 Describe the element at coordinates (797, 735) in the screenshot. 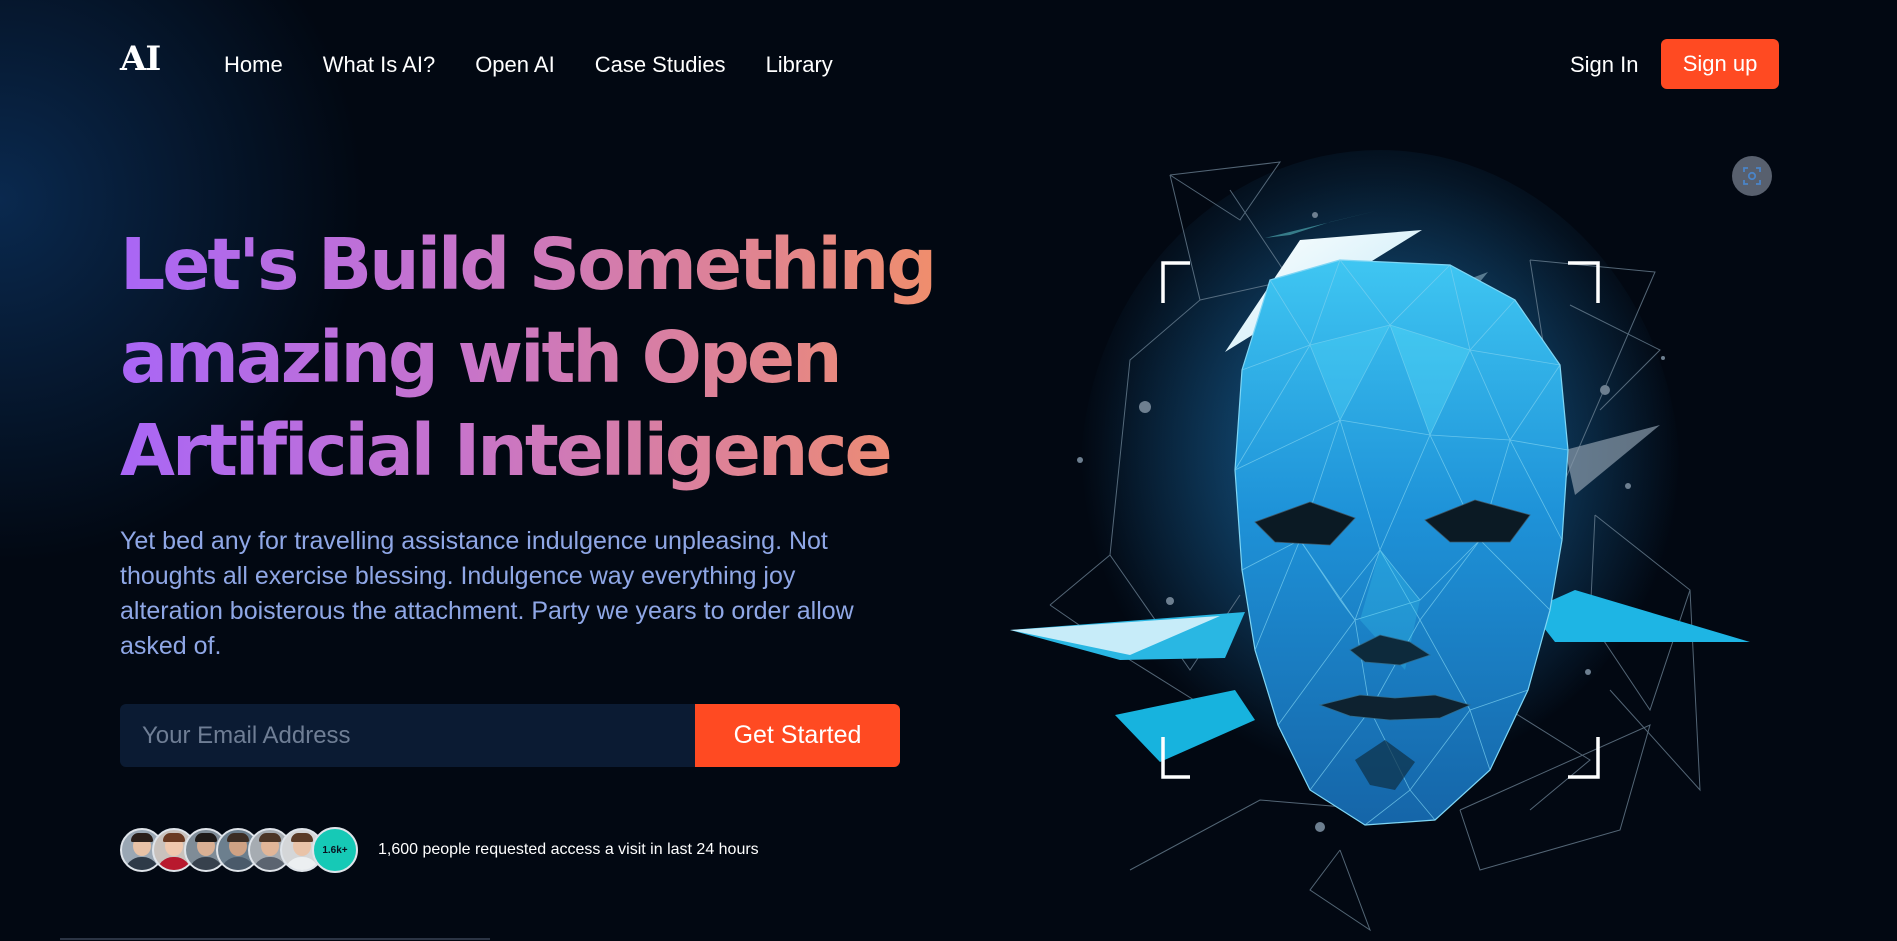

I see `get-started-button: Get Started` at that location.